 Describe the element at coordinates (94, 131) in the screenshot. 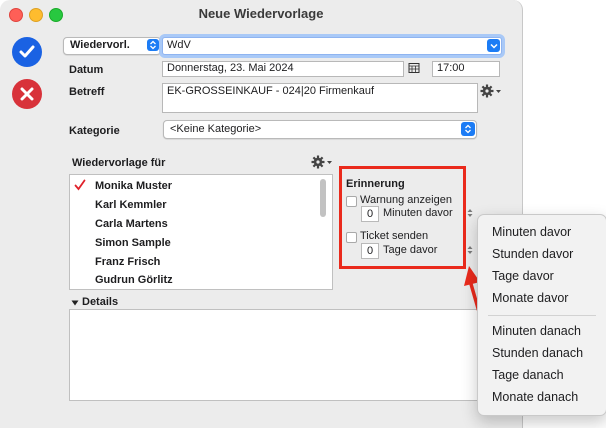

I see `kategorie-label: Kategorie` at that location.